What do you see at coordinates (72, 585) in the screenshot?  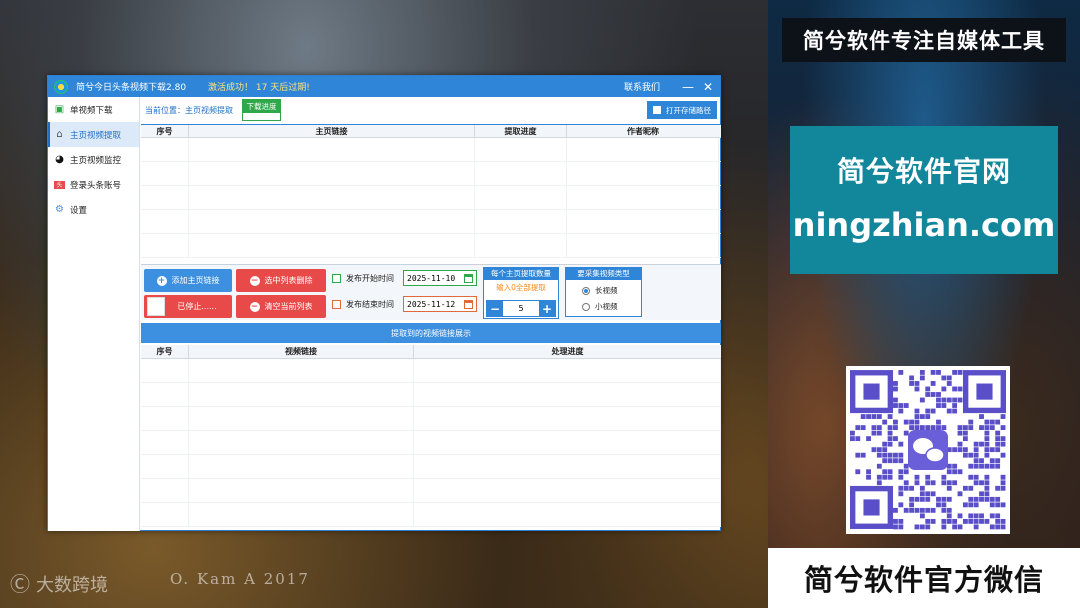 I see `watermark-brand: 大数跨境` at bounding box center [72, 585].